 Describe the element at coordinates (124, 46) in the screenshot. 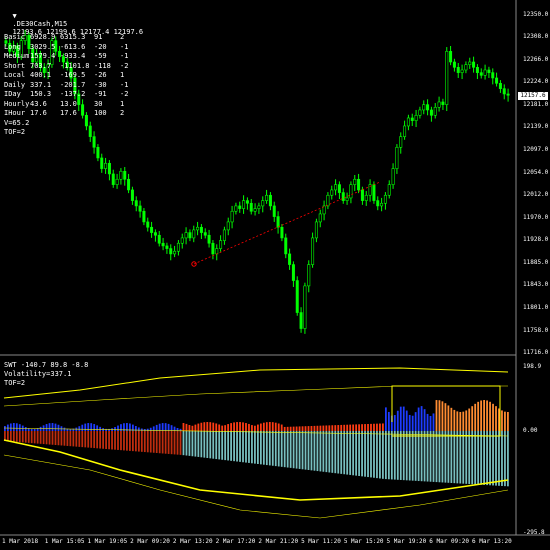

I see `stats-cell-v4: -1` at that location.